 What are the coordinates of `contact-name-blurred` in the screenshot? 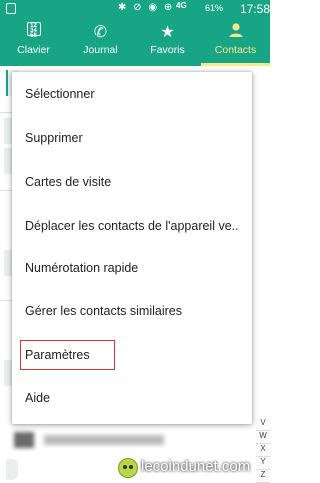 It's located at (104, 440).